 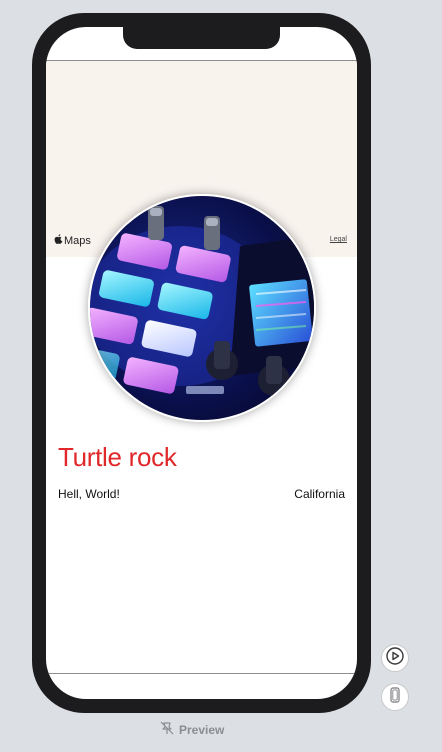 What do you see at coordinates (117, 457) in the screenshot?
I see `landmark-title: Turtle rock` at bounding box center [117, 457].